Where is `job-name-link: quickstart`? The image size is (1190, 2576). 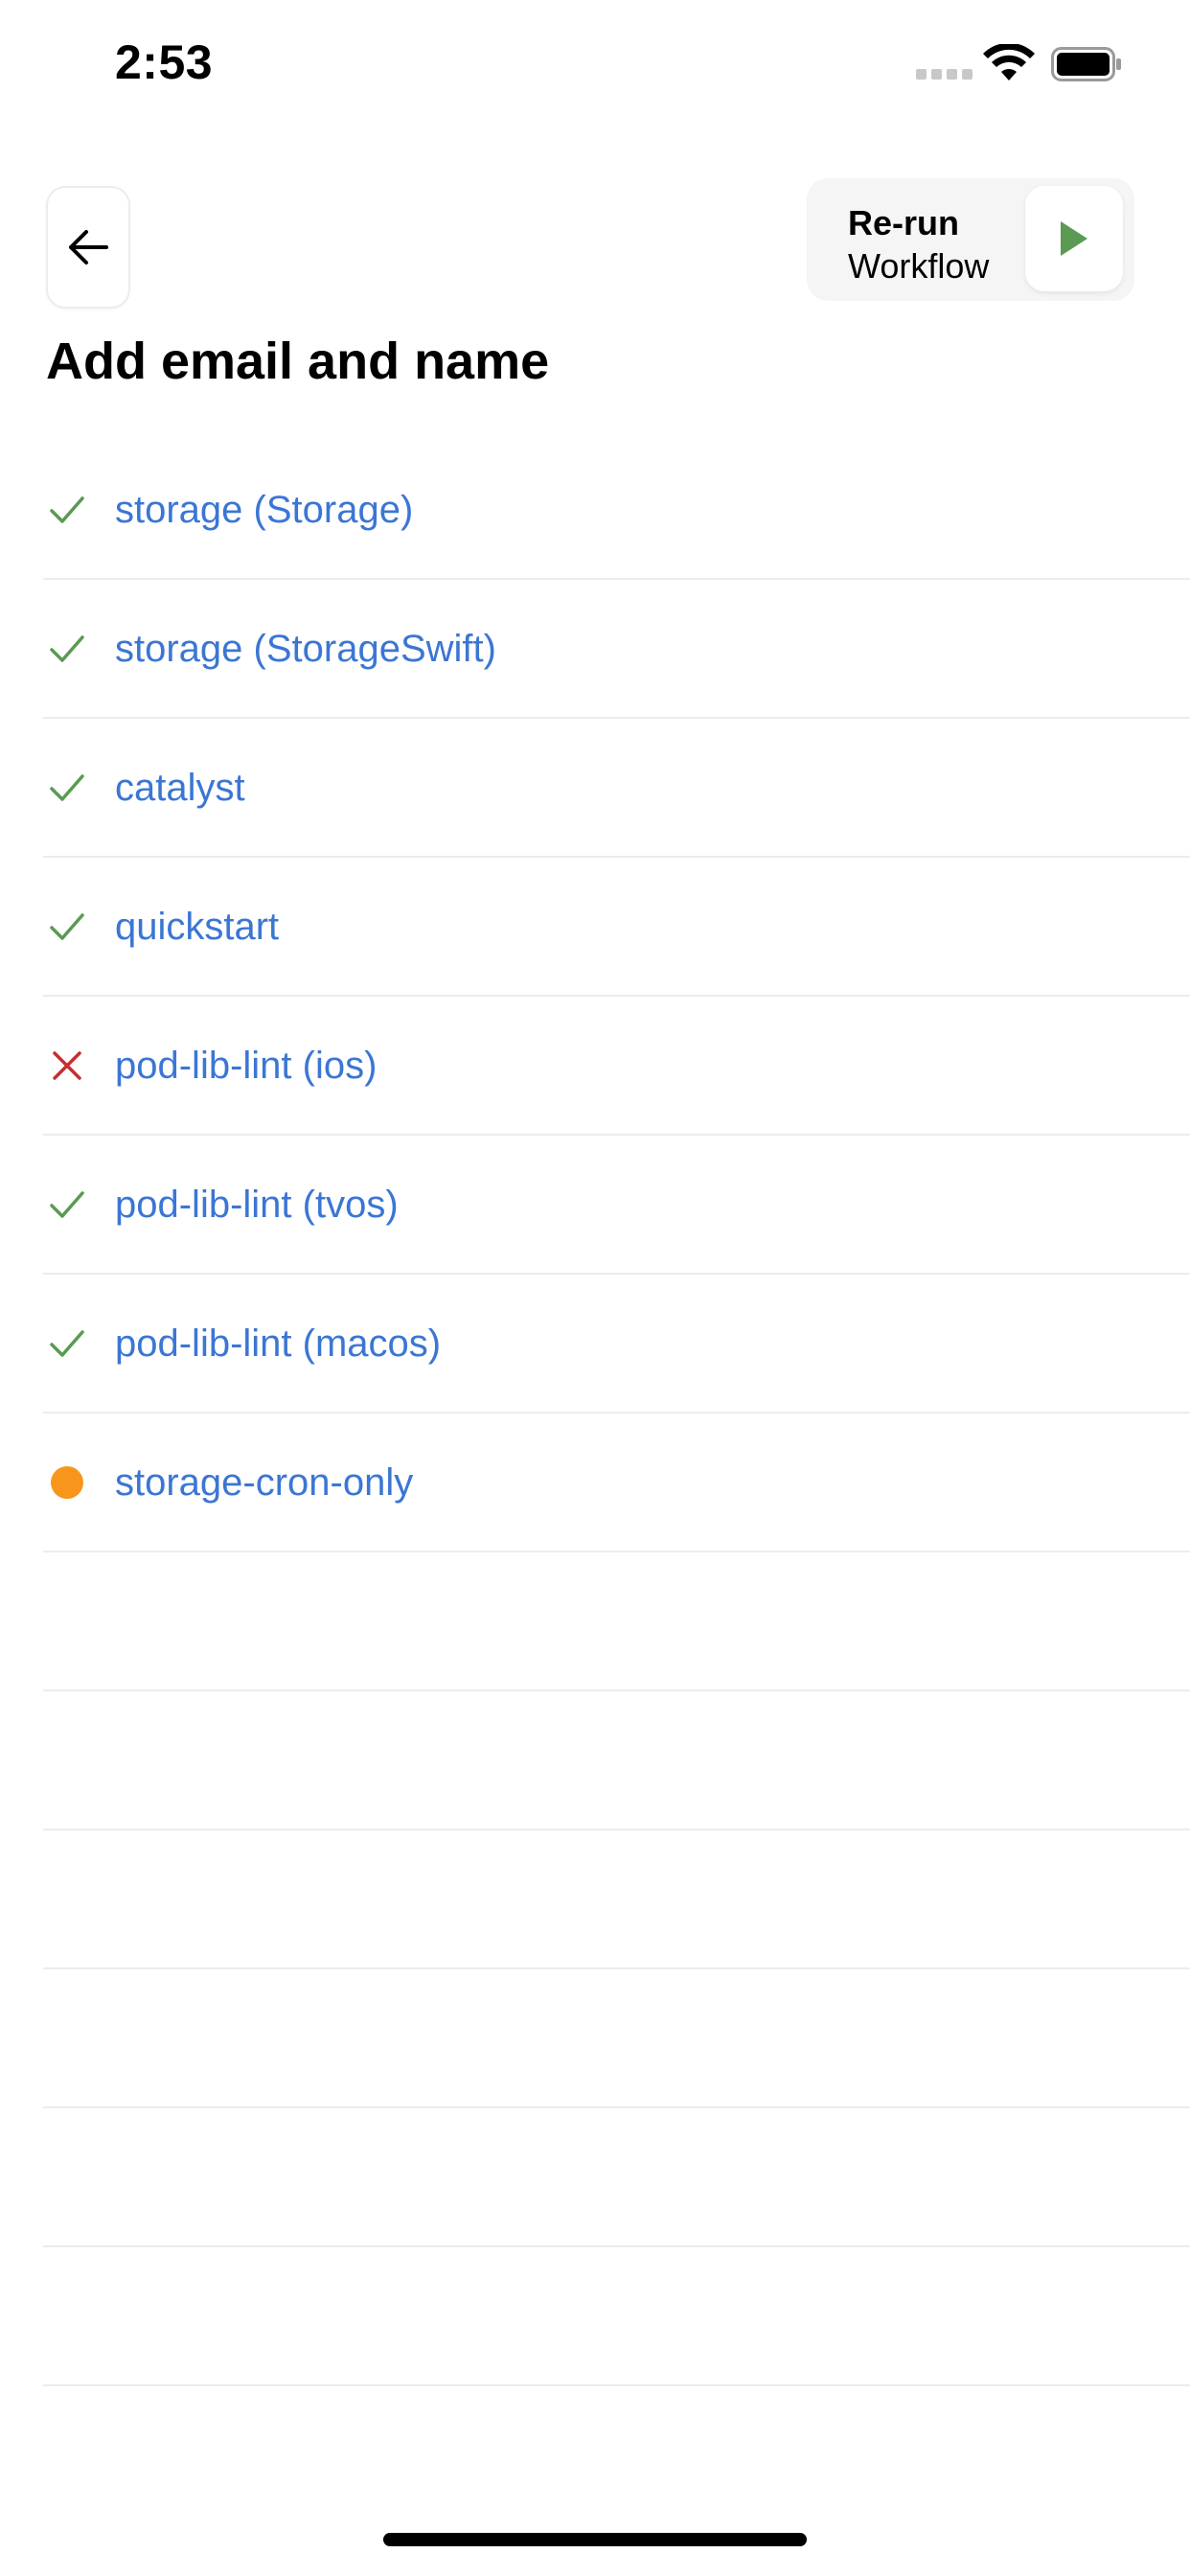
job-name-link: quickstart is located at coordinates (197, 927).